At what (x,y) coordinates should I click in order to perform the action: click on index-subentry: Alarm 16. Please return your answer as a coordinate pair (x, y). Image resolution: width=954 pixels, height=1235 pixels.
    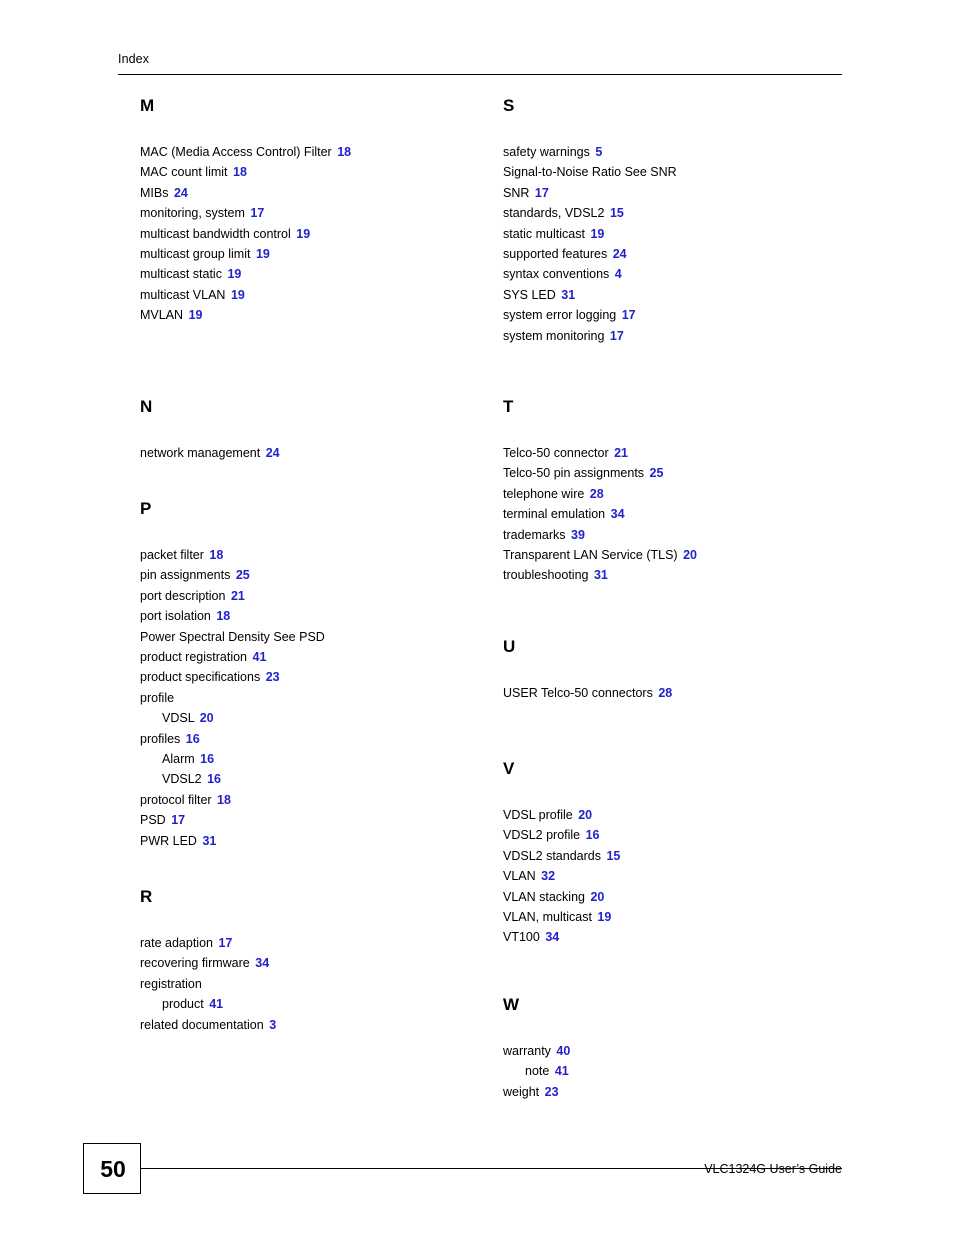
    Looking at the image, I should click on (232, 759).